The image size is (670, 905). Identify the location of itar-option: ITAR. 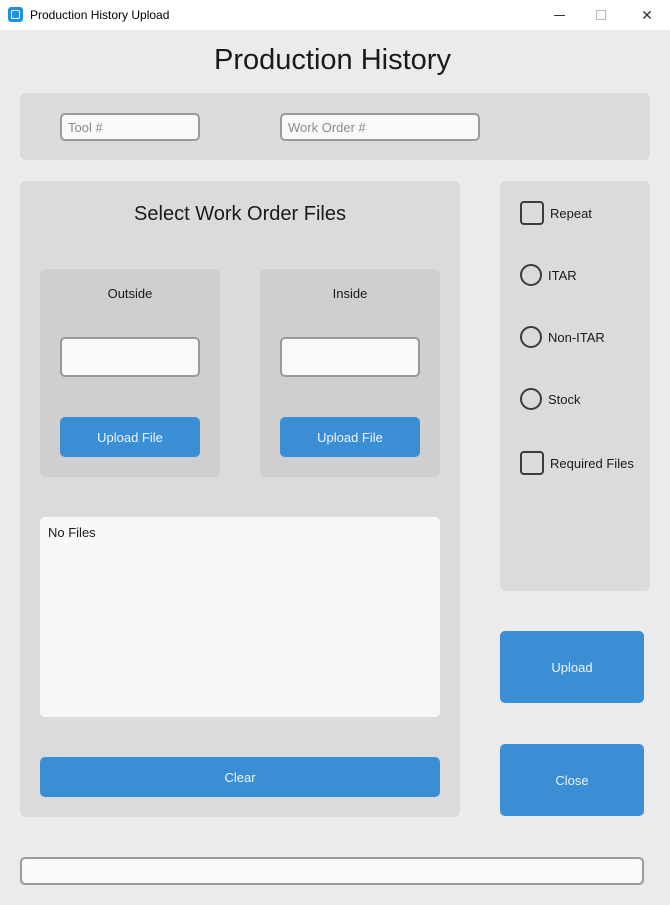
(548, 275).